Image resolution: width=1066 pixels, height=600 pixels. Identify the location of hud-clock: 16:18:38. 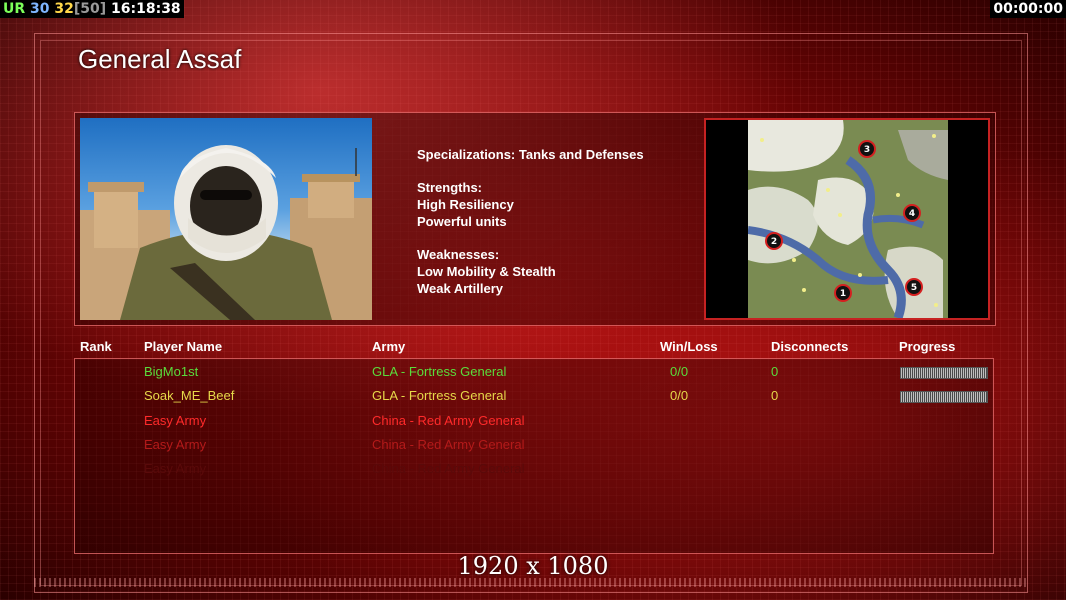
(146, 9).